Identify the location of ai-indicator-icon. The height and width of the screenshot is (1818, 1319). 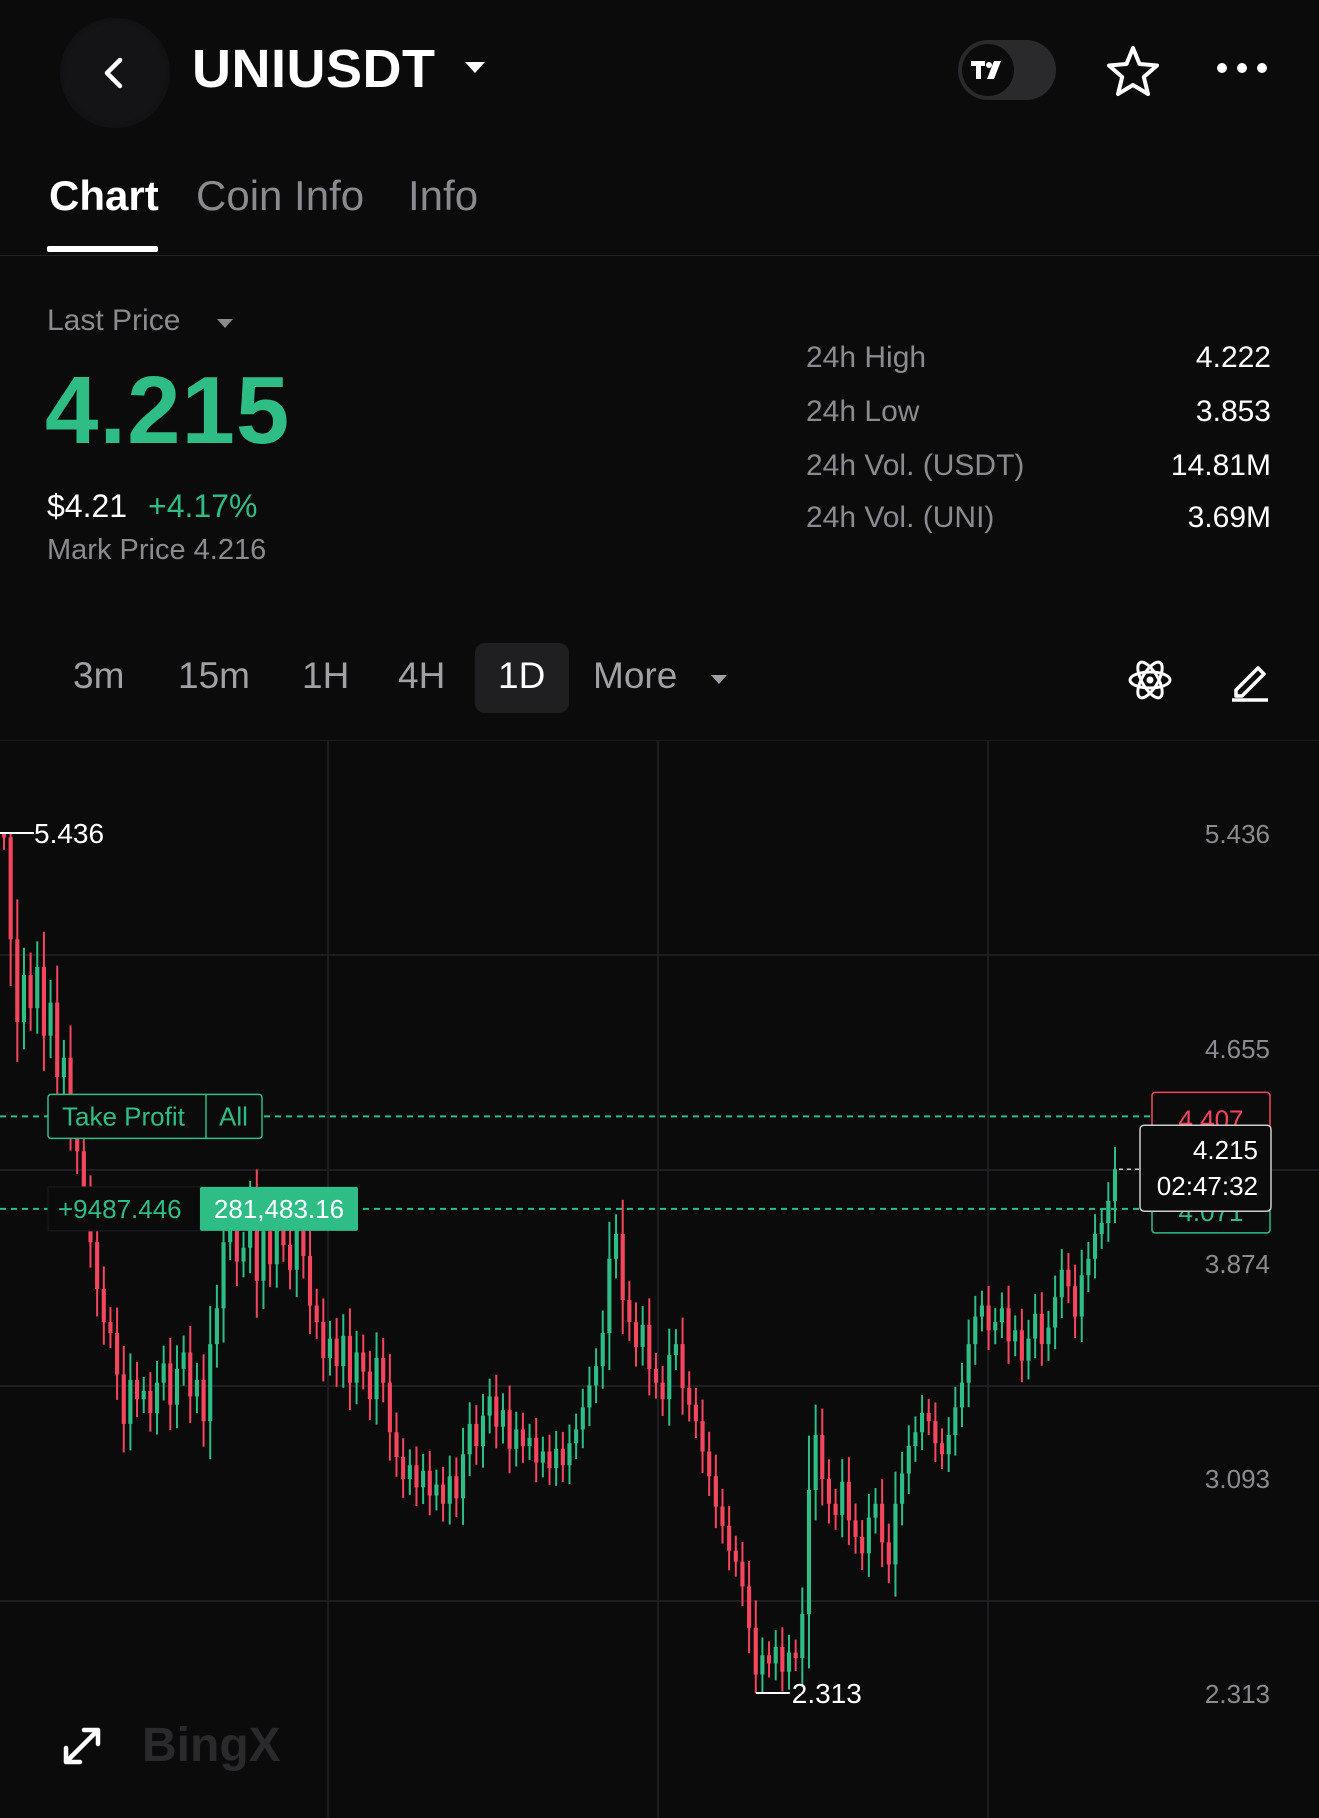
(1150, 680).